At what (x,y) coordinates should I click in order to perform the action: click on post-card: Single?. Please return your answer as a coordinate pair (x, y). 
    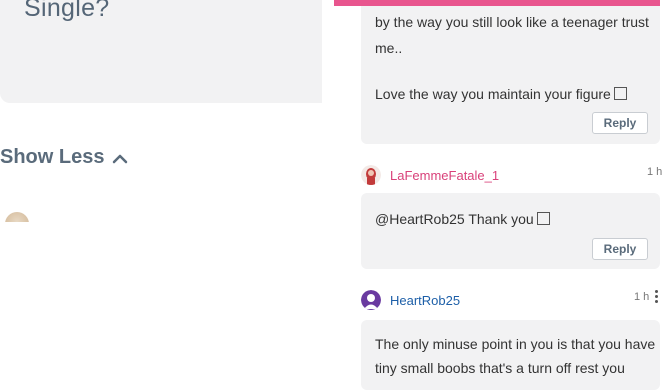
    Looking at the image, I should click on (161, 51).